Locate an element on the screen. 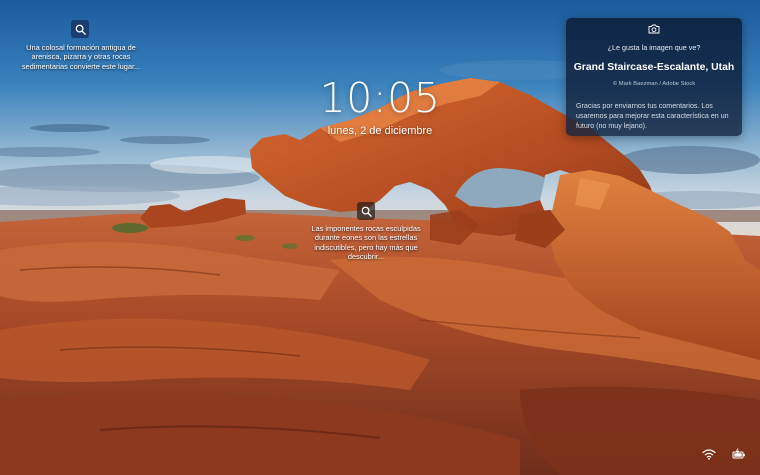  lock-screen-clock: 10:05 lunes, 2 de diciembre is located at coordinates (380, 106).